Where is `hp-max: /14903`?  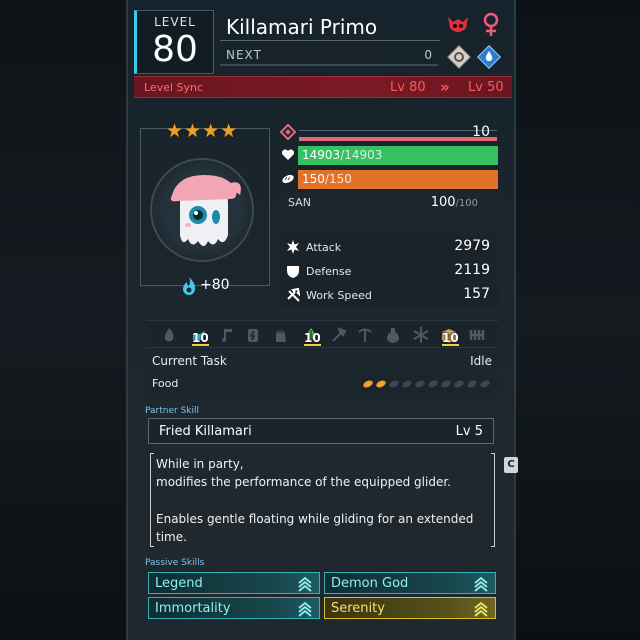
hp-max: /14903 is located at coordinates (361, 155).